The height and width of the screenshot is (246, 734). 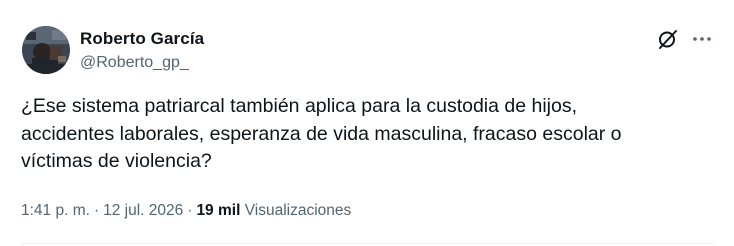 I want to click on divider, so click(x=367, y=243).